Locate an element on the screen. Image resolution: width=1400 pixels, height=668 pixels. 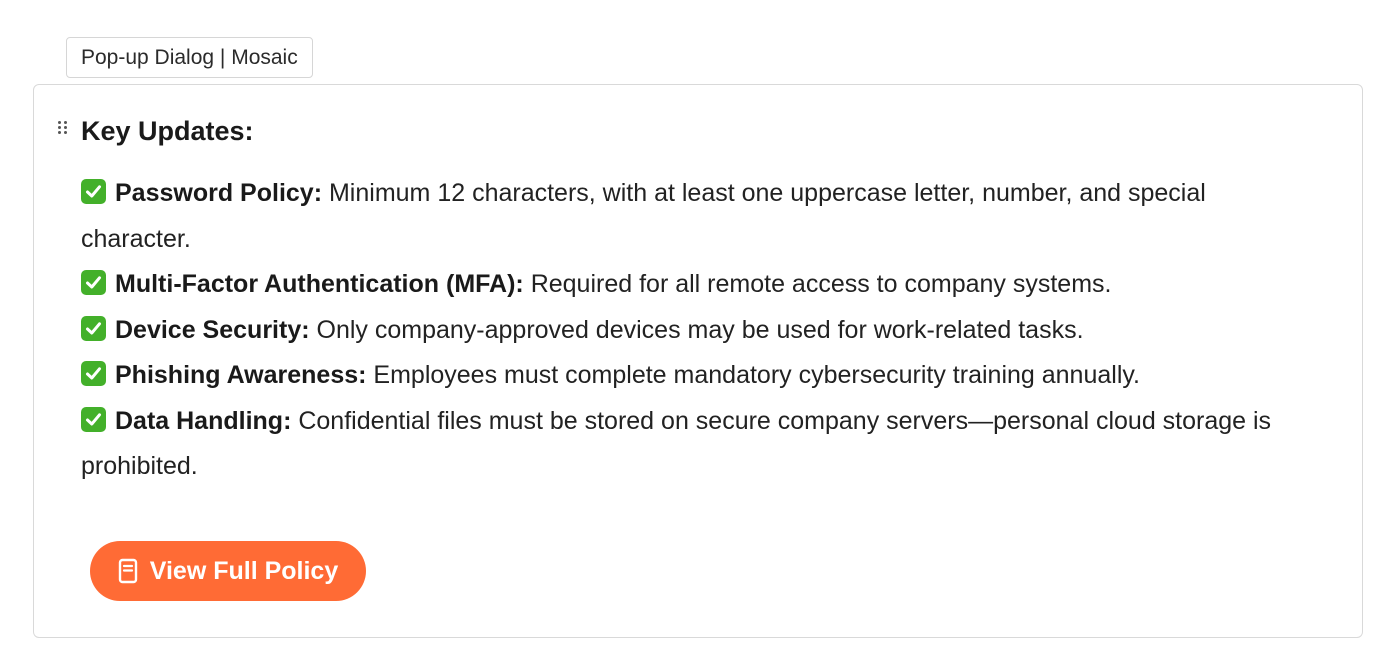
item-label: Device Security: is located at coordinates (212, 329).